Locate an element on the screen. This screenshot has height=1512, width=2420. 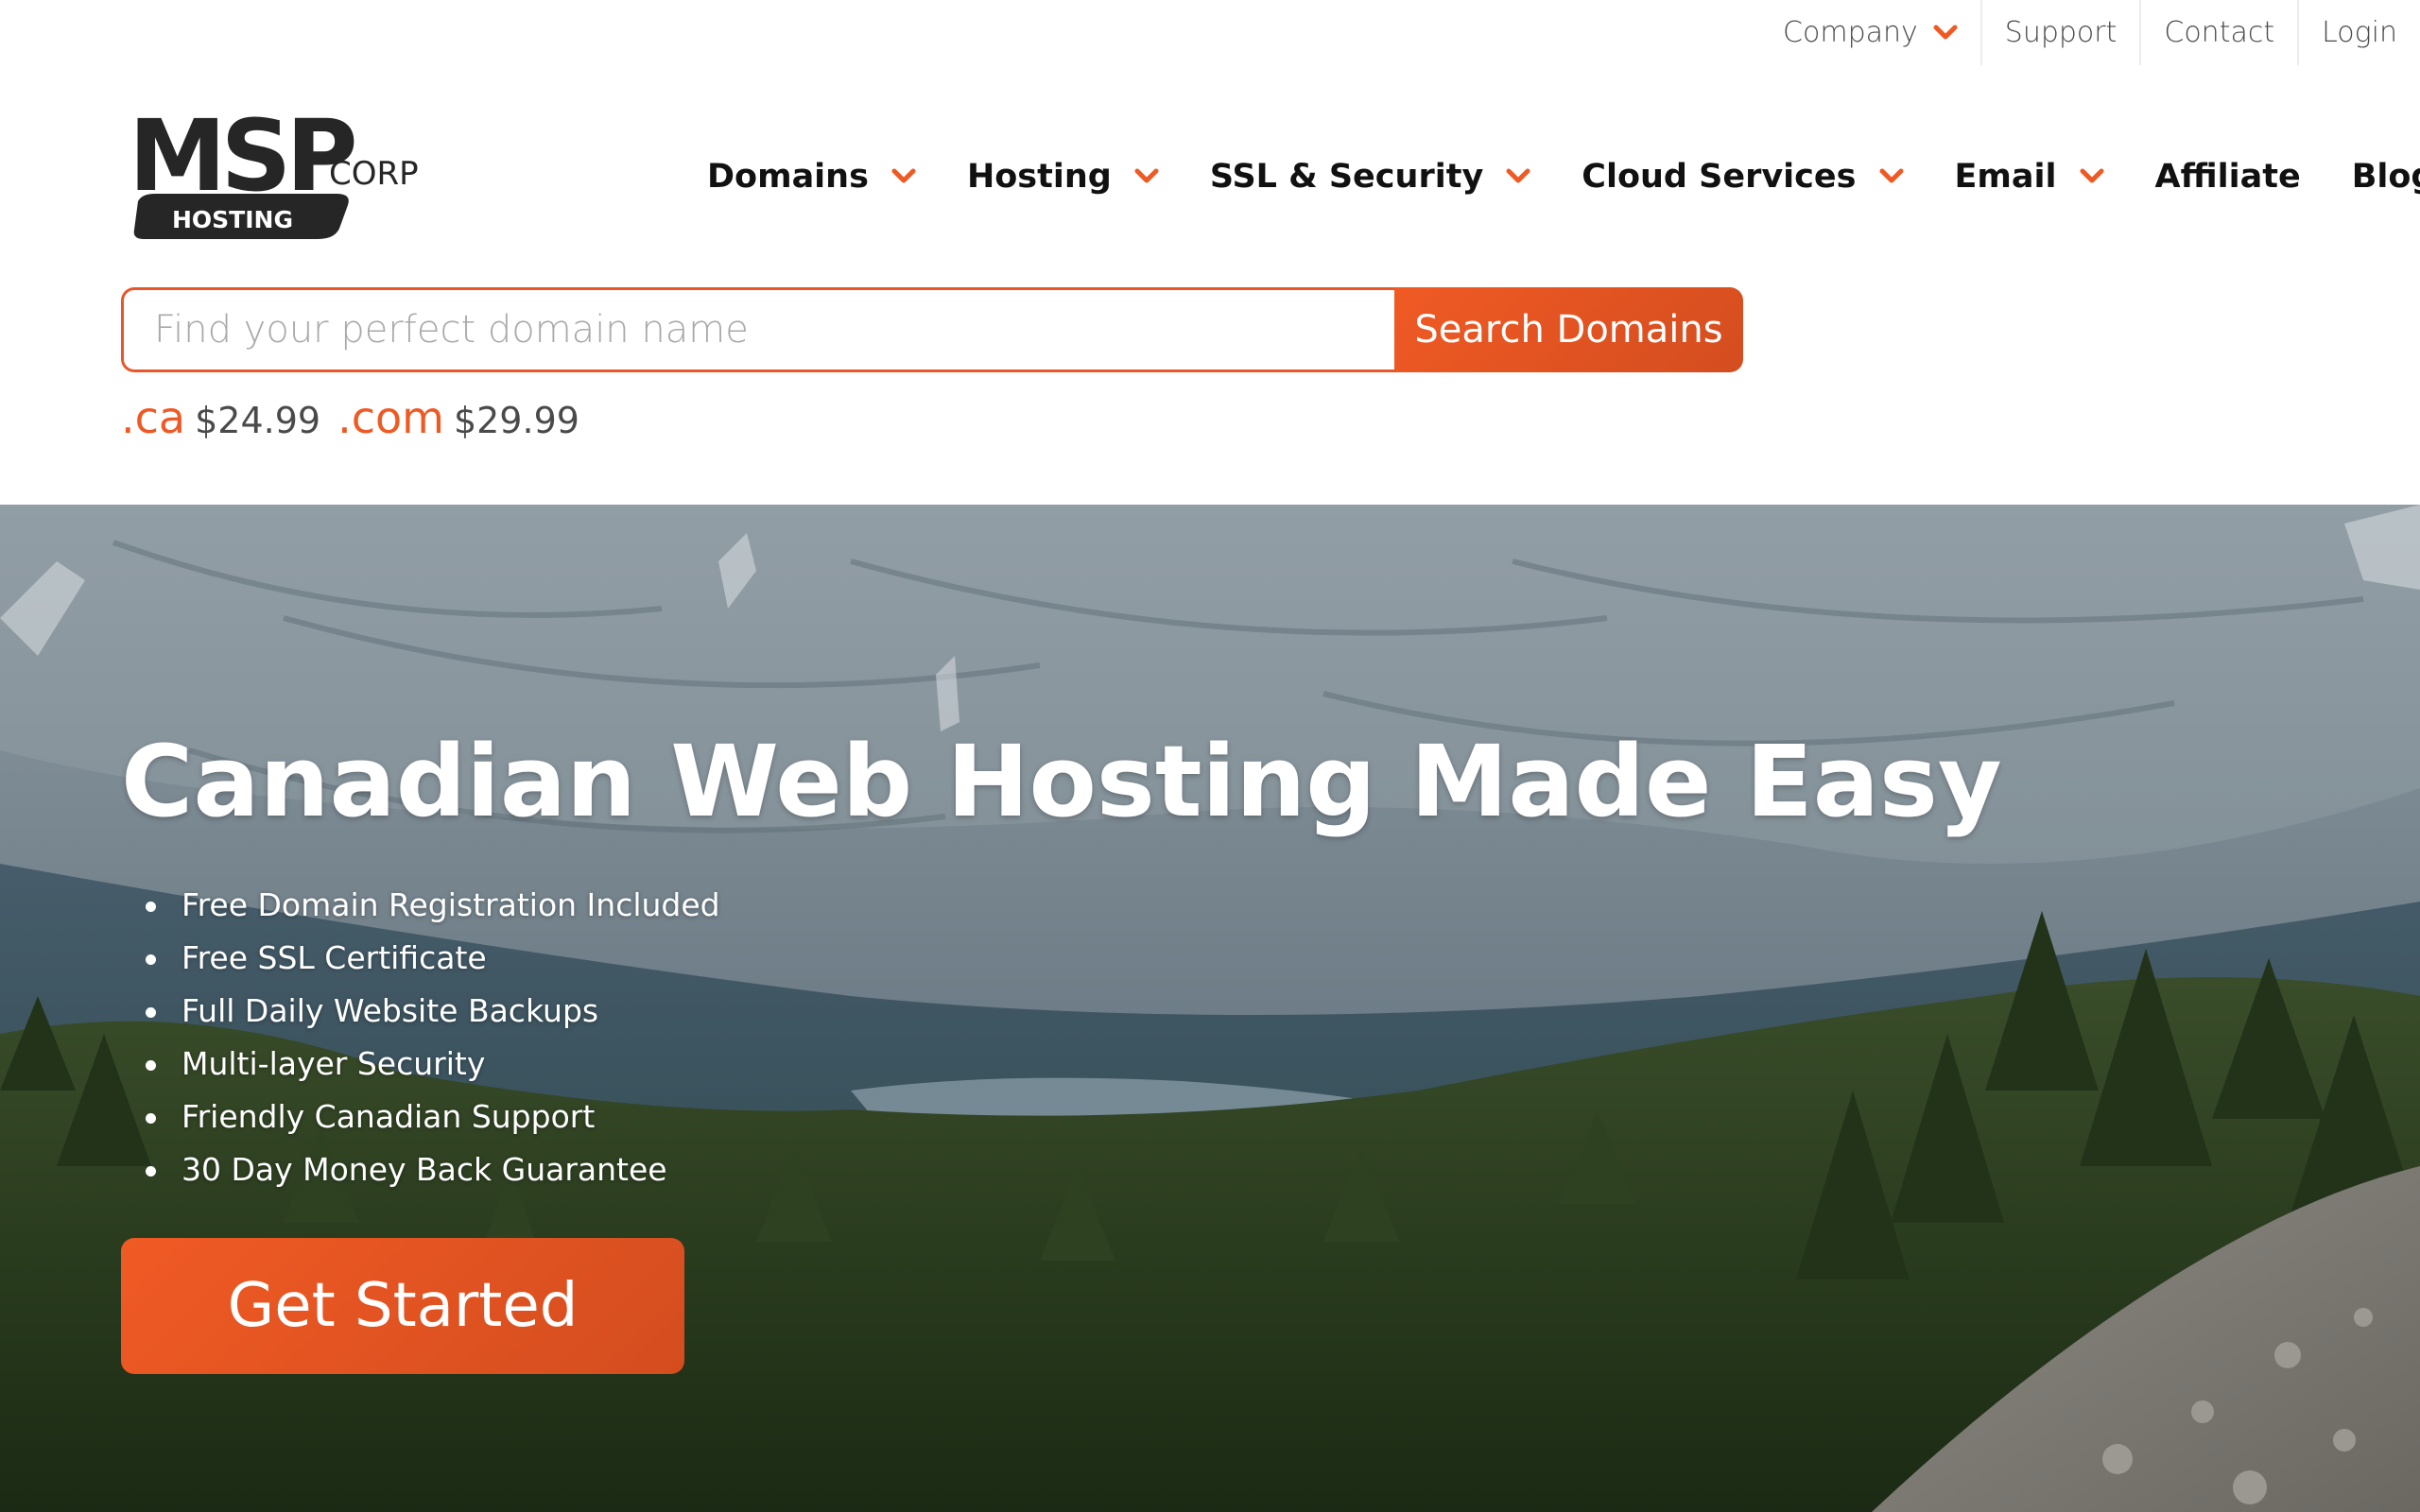
nav-item-label: Affiliate is located at coordinates (2227, 177).